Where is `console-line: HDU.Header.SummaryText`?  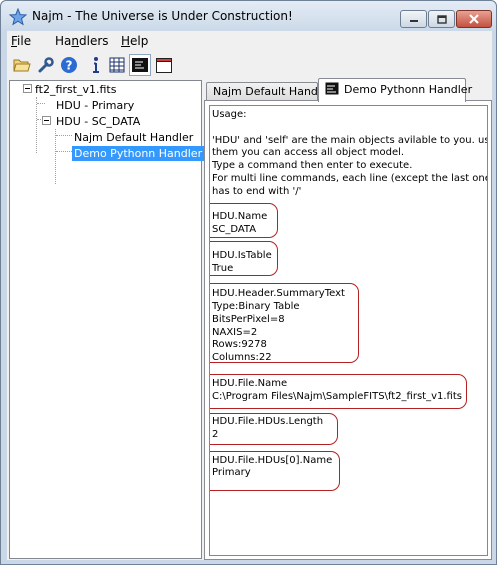
console-line: HDU.Header.SummaryText is located at coordinates (278, 294).